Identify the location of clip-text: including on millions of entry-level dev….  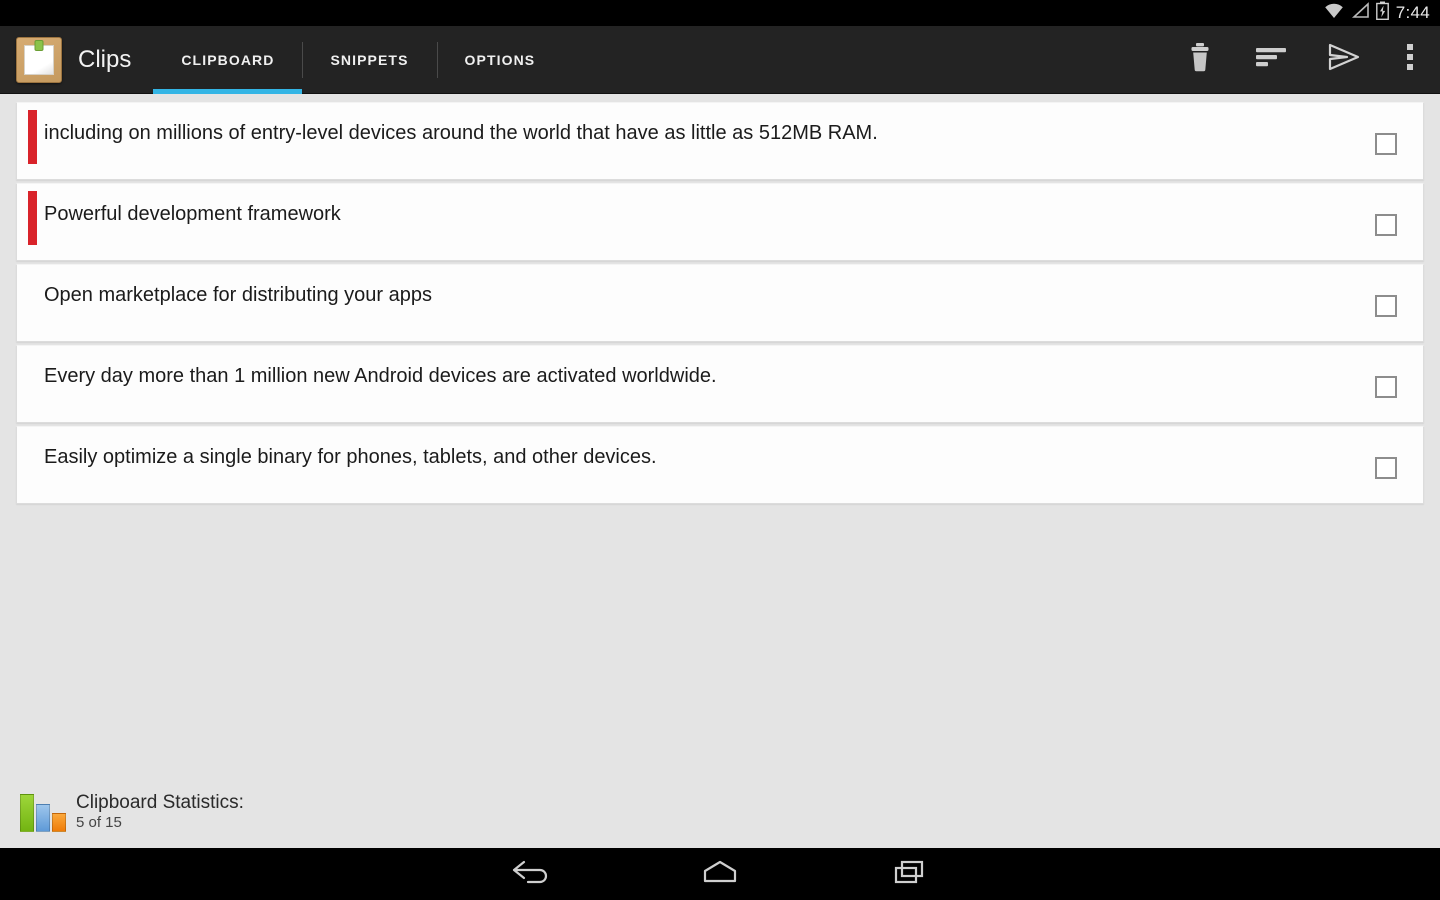
(461, 132).